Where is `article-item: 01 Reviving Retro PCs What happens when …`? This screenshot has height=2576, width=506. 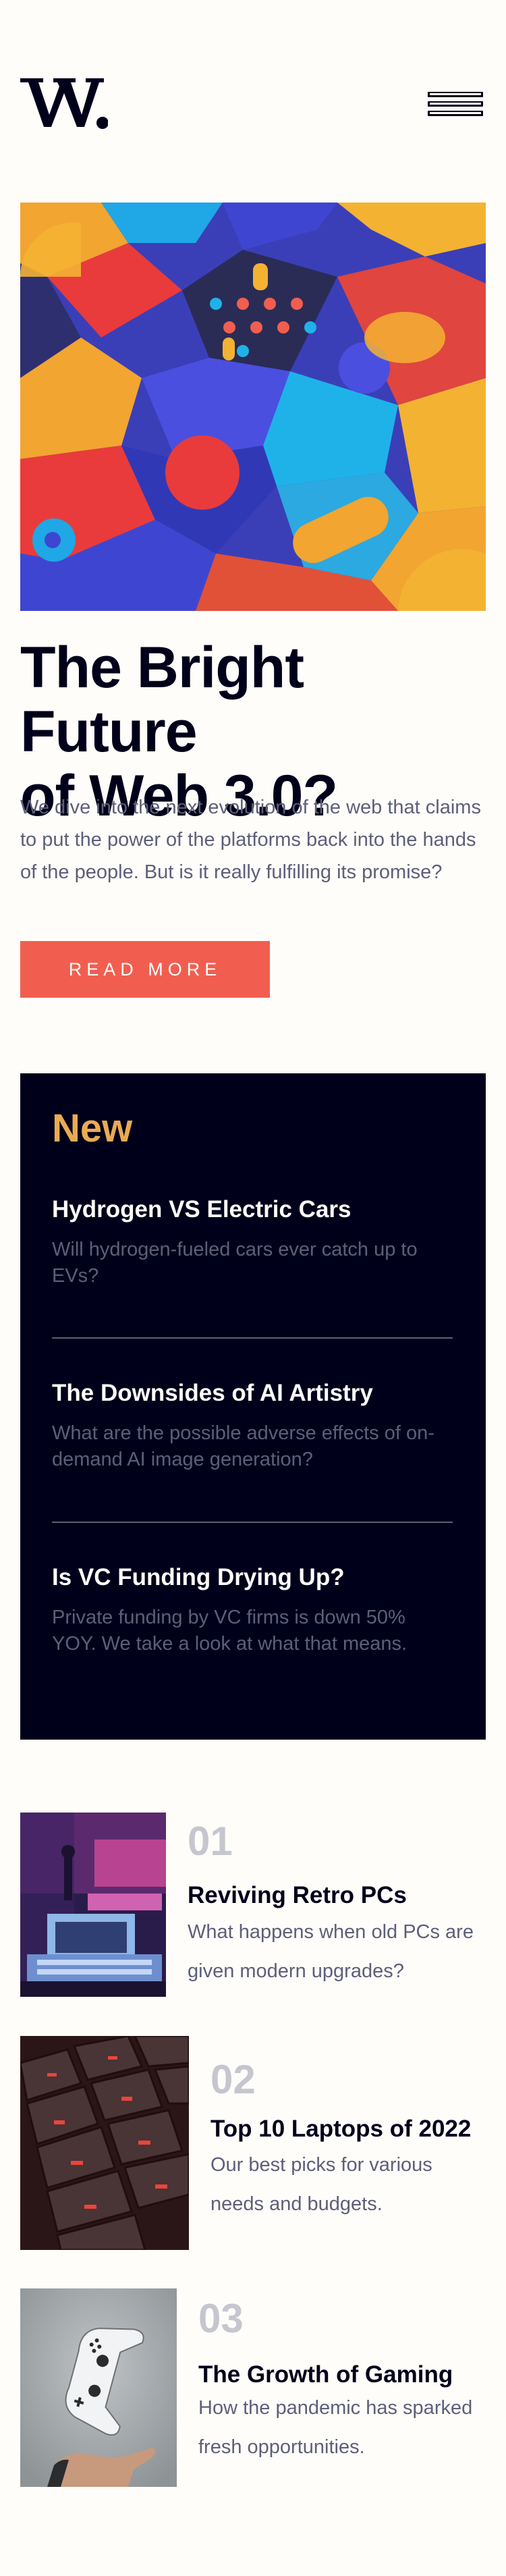
article-item: 01 Reviving Retro PCs What happens when … is located at coordinates (253, 1905).